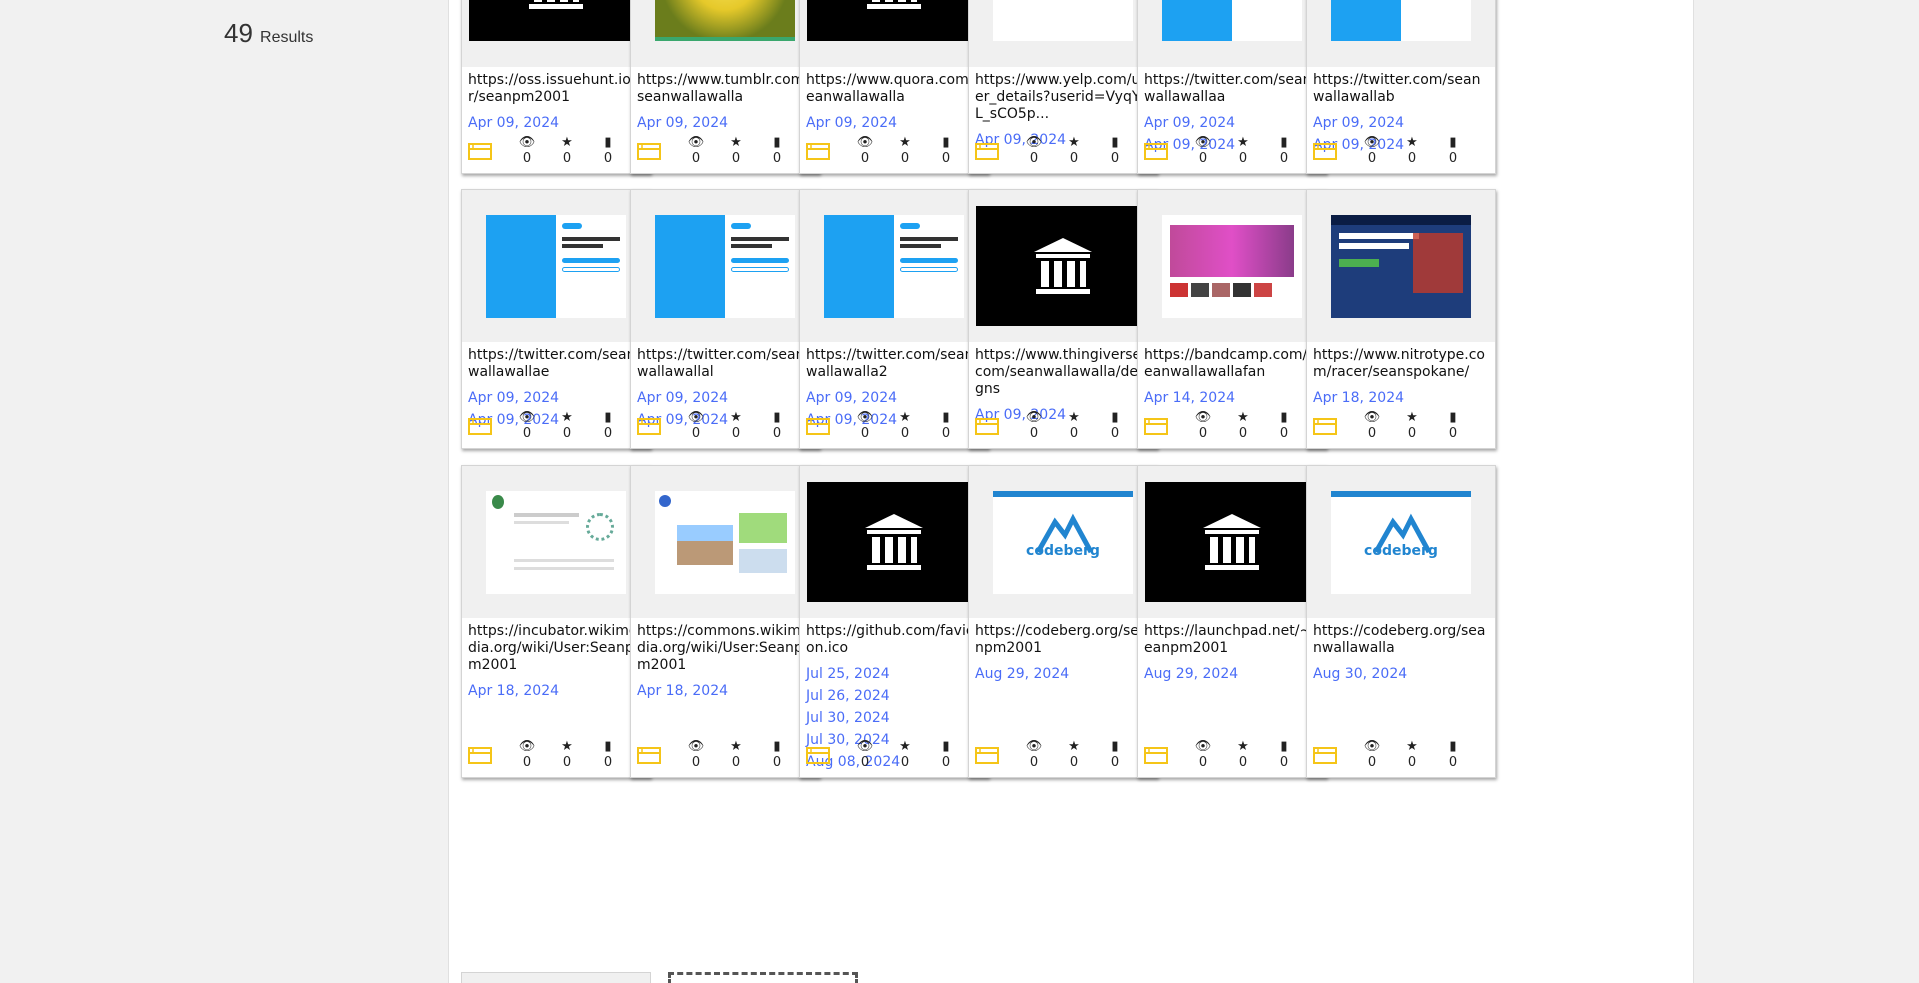  What do you see at coordinates (556, 977) in the screenshot?
I see `partial-card` at bounding box center [556, 977].